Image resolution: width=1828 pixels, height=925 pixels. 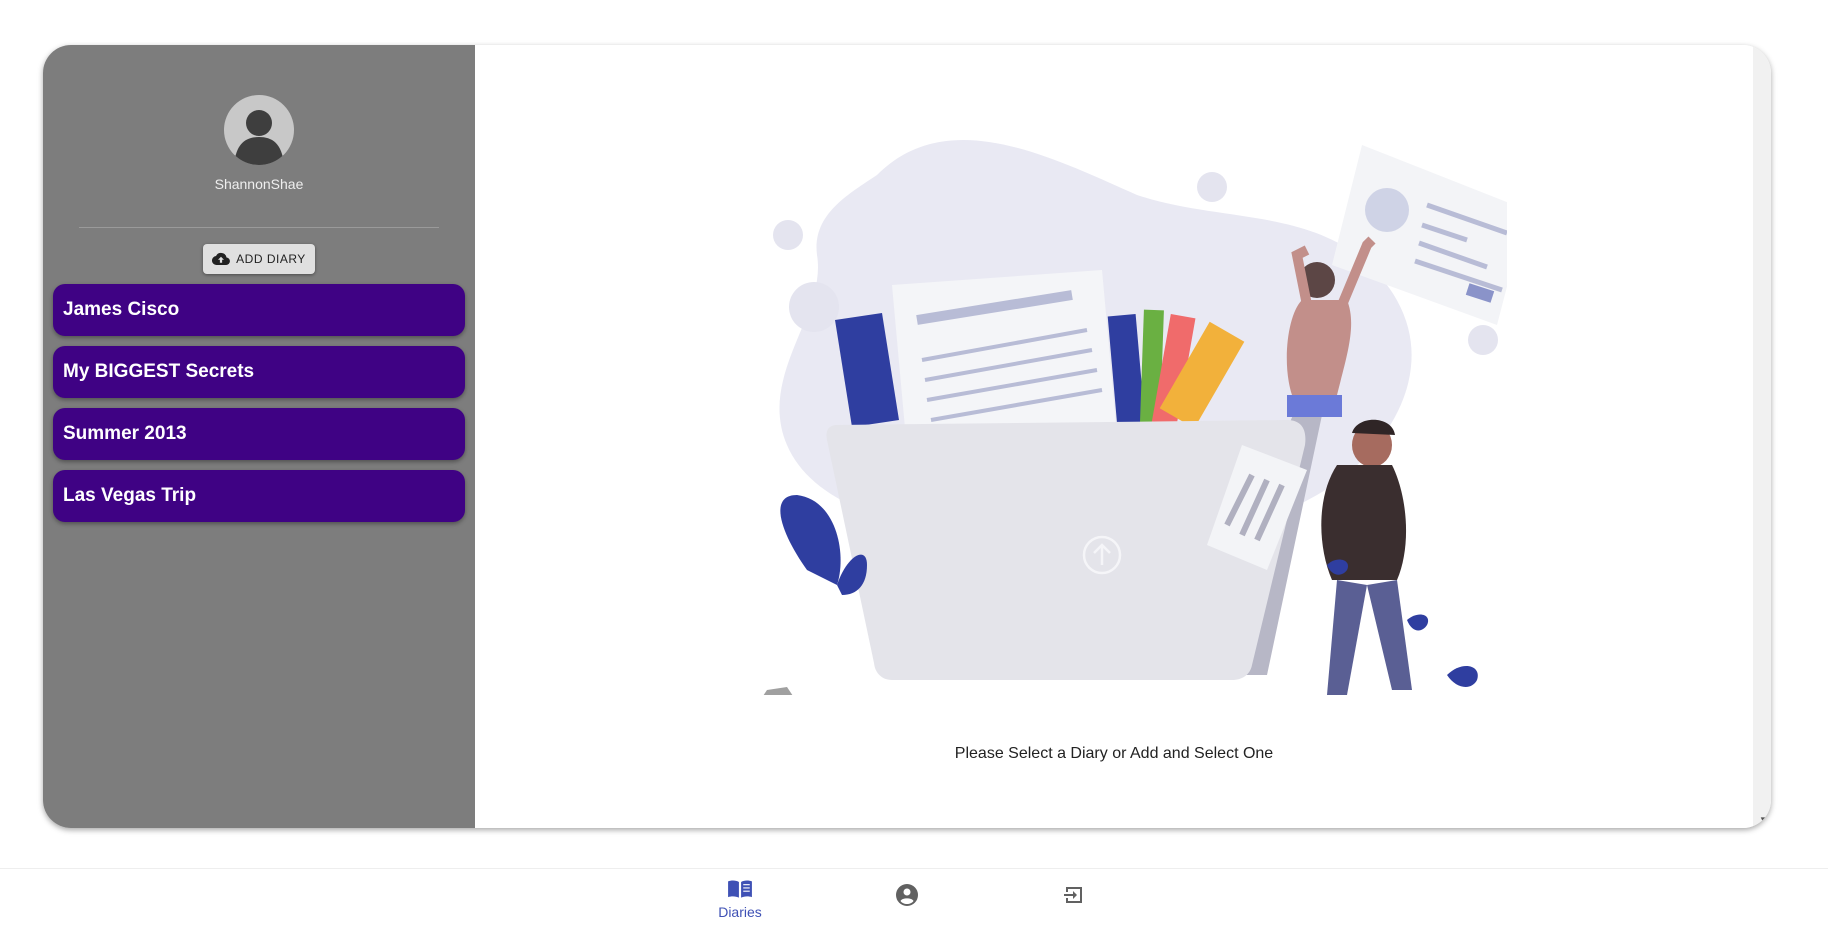 I want to click on book-icon, so click(x=740, y=889).